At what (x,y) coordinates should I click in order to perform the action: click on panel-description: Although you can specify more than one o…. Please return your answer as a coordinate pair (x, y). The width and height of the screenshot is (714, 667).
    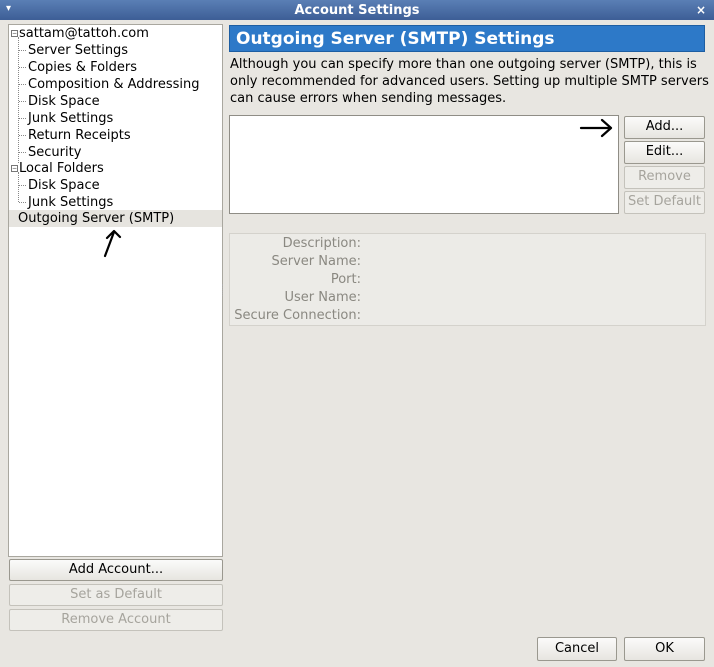
    Looking at the image, I should click on (469, 81).